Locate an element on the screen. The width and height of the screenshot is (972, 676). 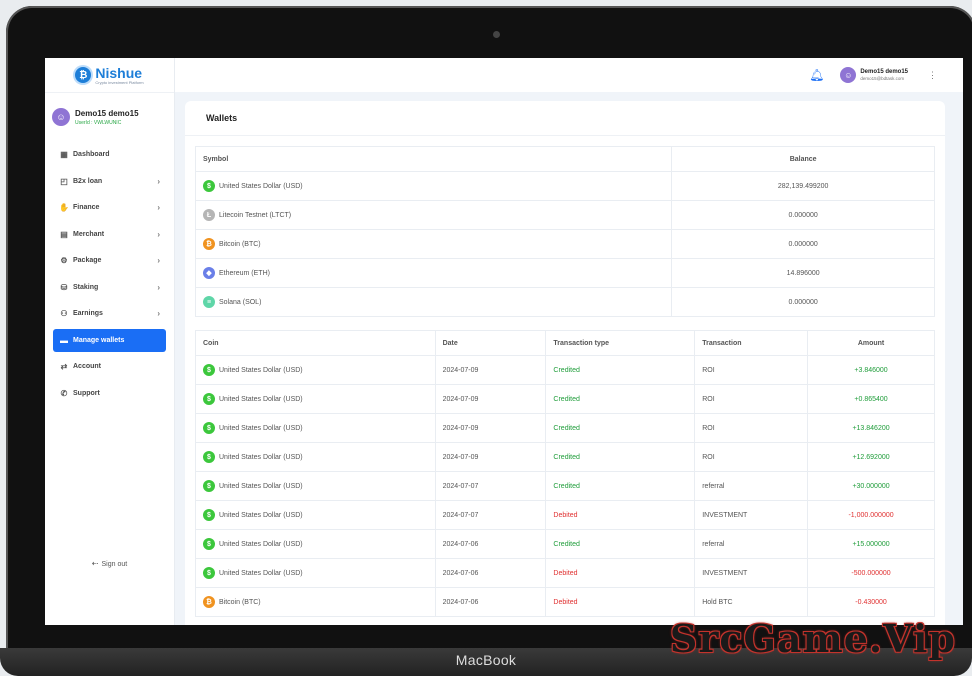
coin-label: ◆ Ethereum (ETH) is located at coordinates (433, 273).